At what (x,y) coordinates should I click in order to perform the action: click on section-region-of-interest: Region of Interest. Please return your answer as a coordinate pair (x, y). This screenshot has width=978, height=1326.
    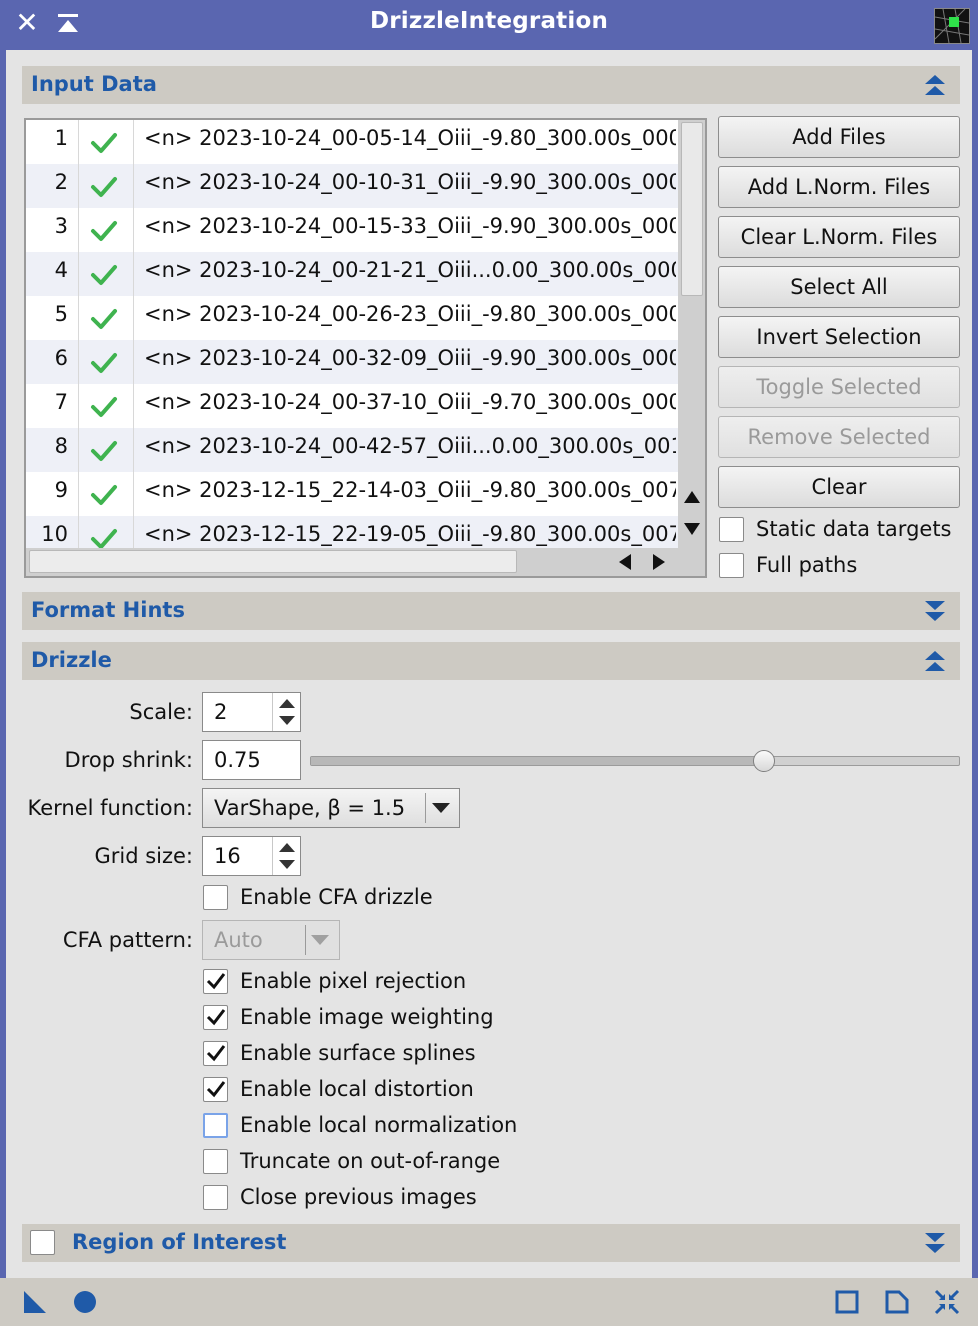
    Looking at the image, I should click on (491, 1243).